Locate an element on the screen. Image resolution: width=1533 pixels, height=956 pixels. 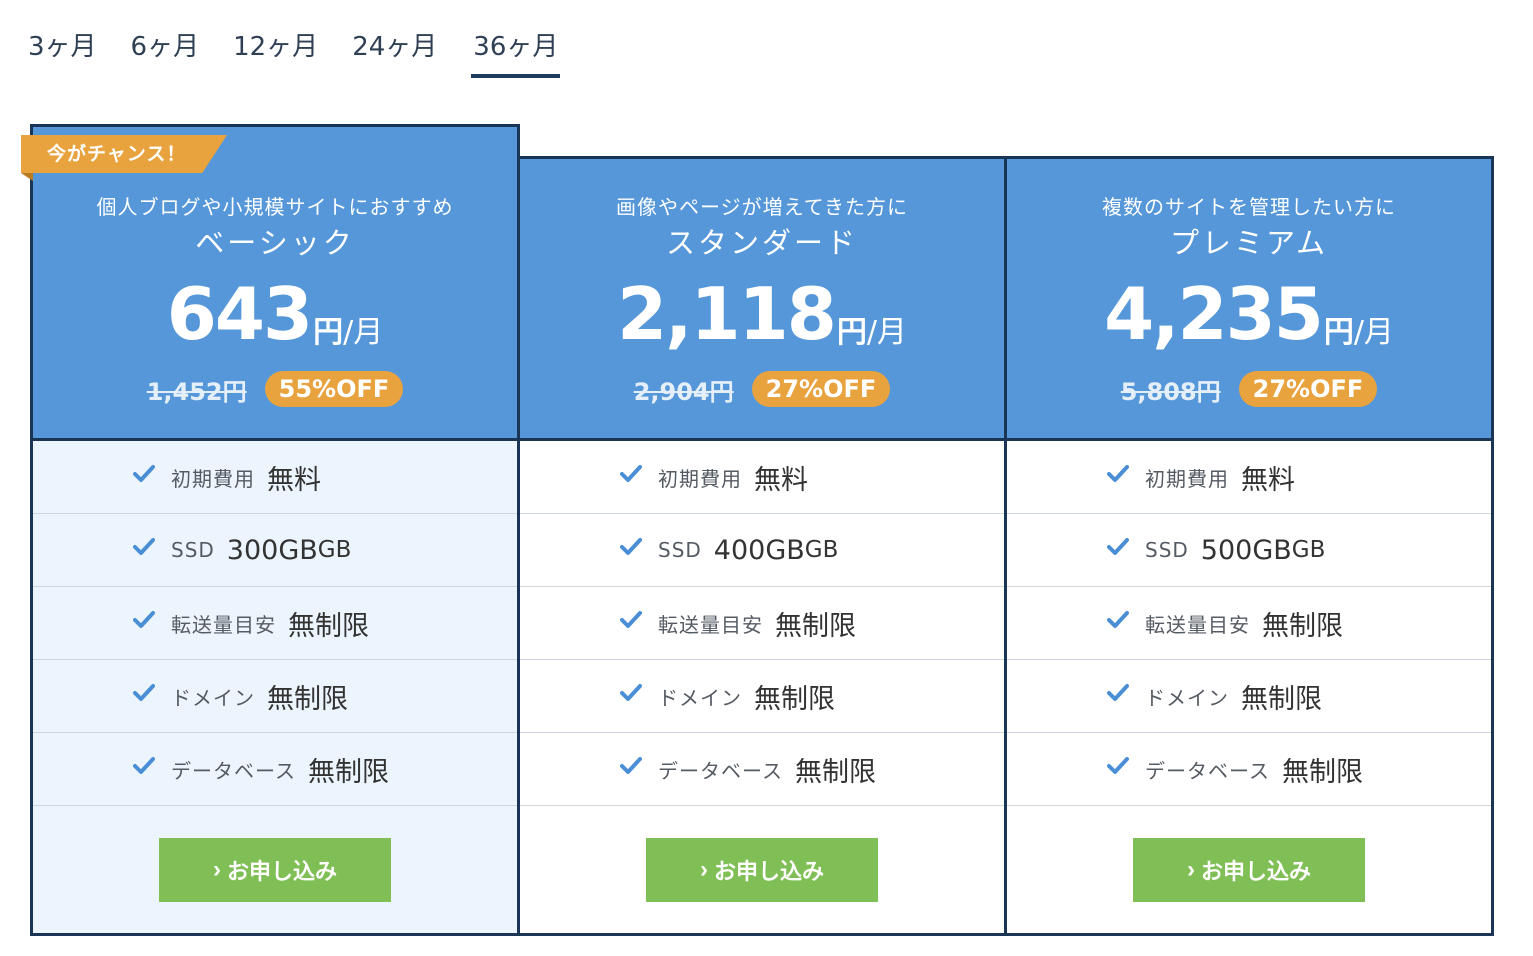
tab-24-months: 24ヶ月 is located at coordinates (394, 50).